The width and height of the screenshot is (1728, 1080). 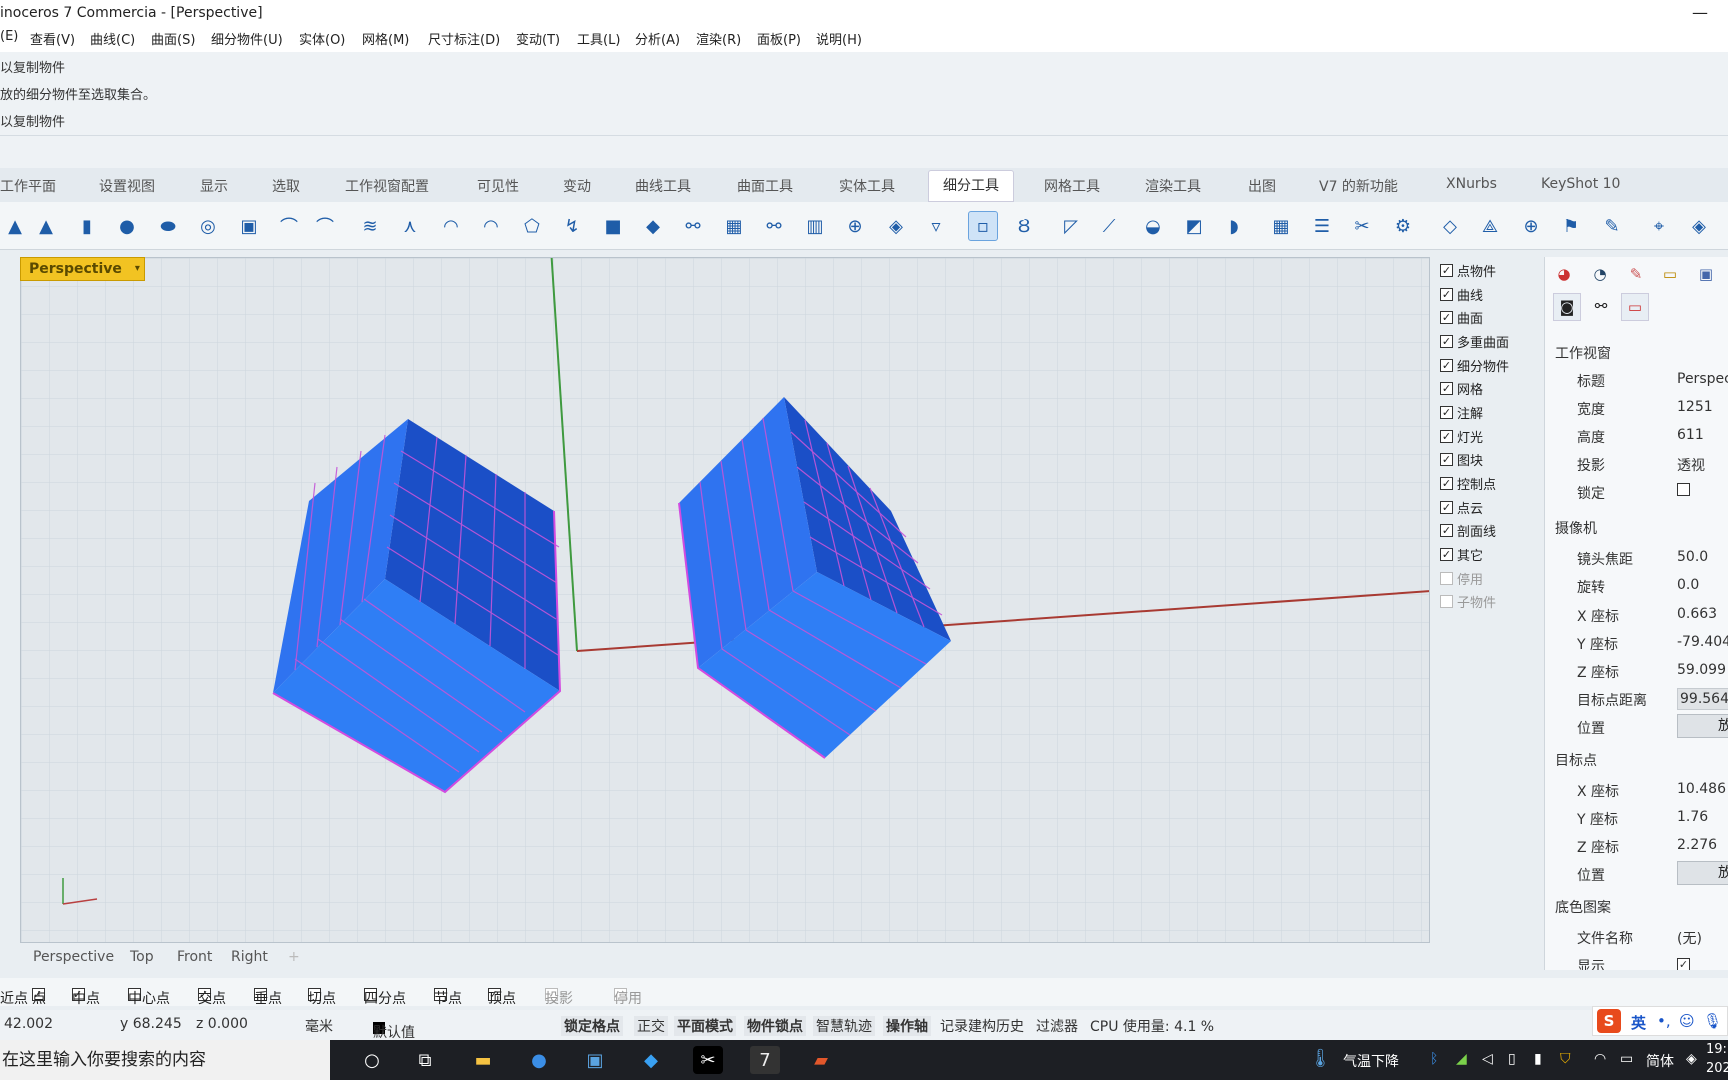 I want to click on filter-item: 停用, so click(x=1461, y=578).